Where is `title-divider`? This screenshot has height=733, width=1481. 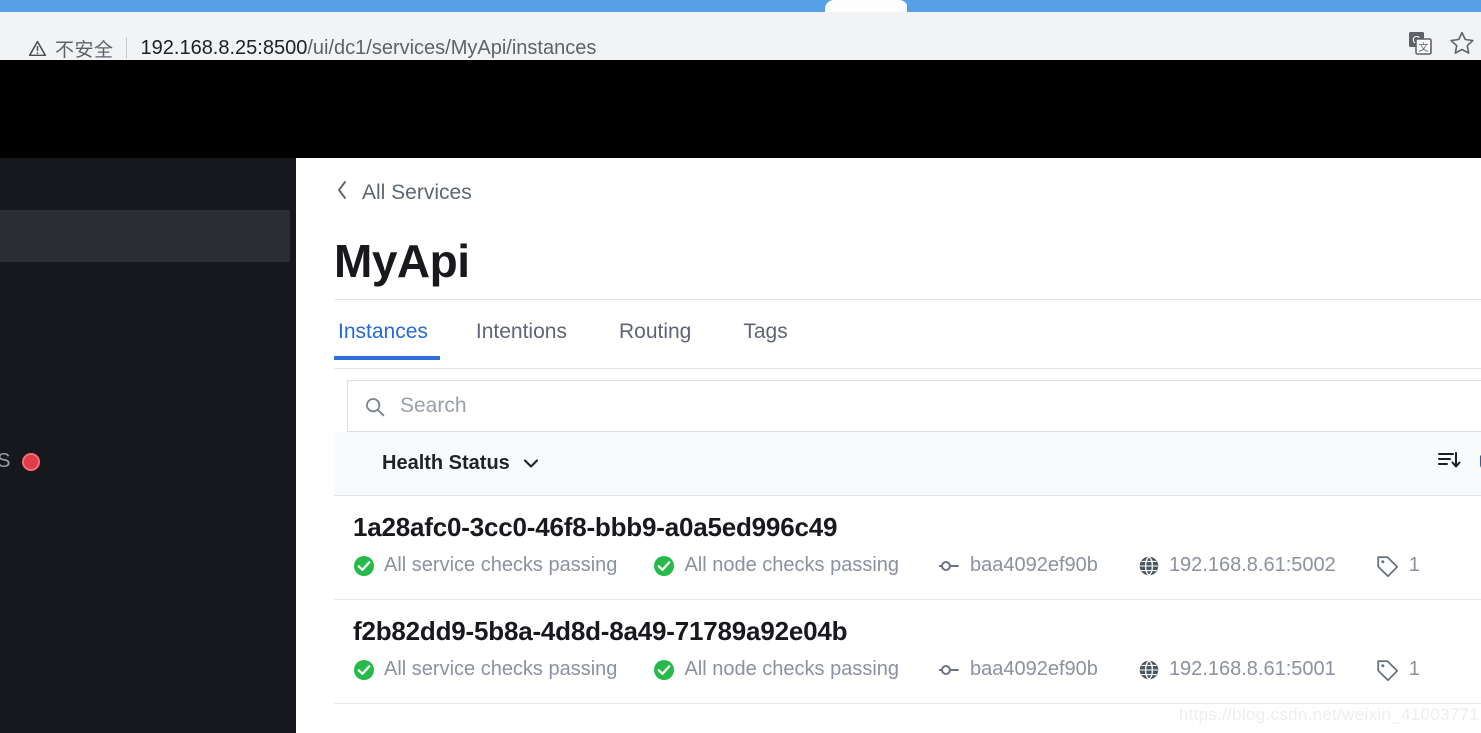
title-divider is located at coordinates (907, 299).